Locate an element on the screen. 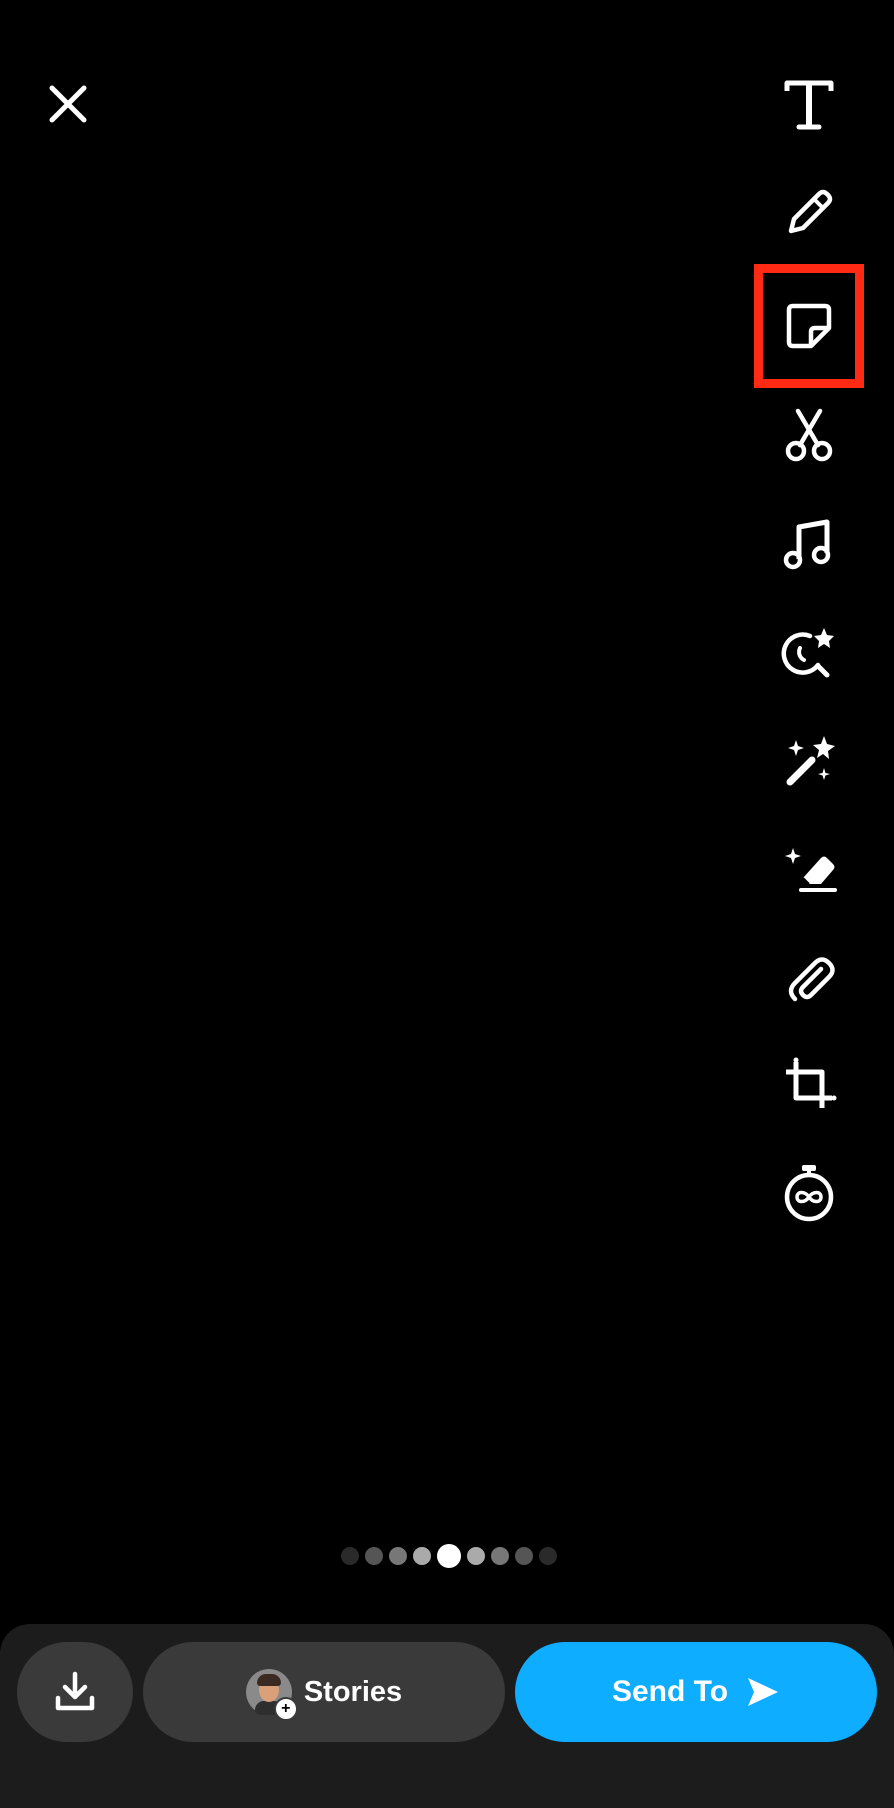  avatar: + is located at coordinates (271, 1695).